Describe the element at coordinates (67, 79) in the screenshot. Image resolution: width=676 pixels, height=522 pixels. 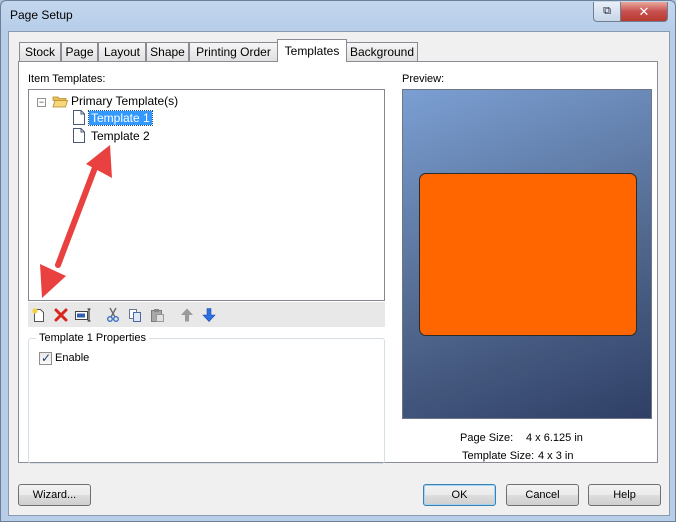
I see `item-templates-label: Item Templates:` at that location.